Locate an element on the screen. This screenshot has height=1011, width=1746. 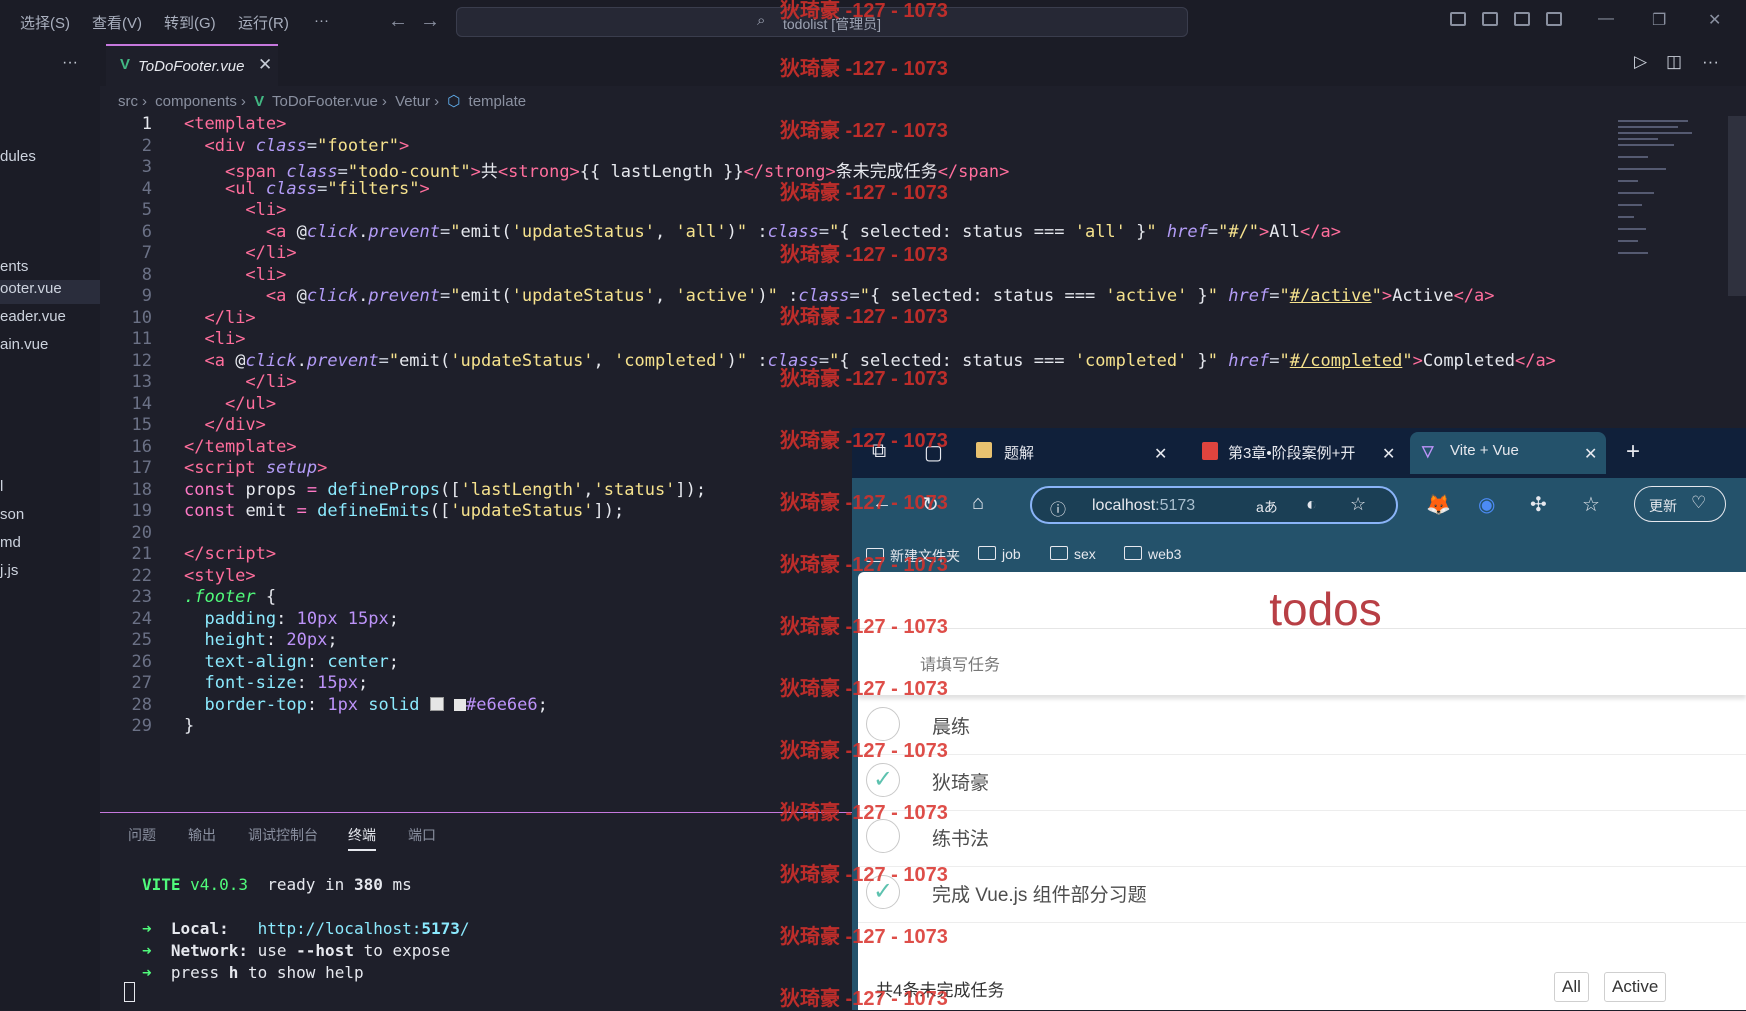
address-bar: ⓘ localhost:5173 aあ ◐ ☆ is located at coordinates (1214, 505).